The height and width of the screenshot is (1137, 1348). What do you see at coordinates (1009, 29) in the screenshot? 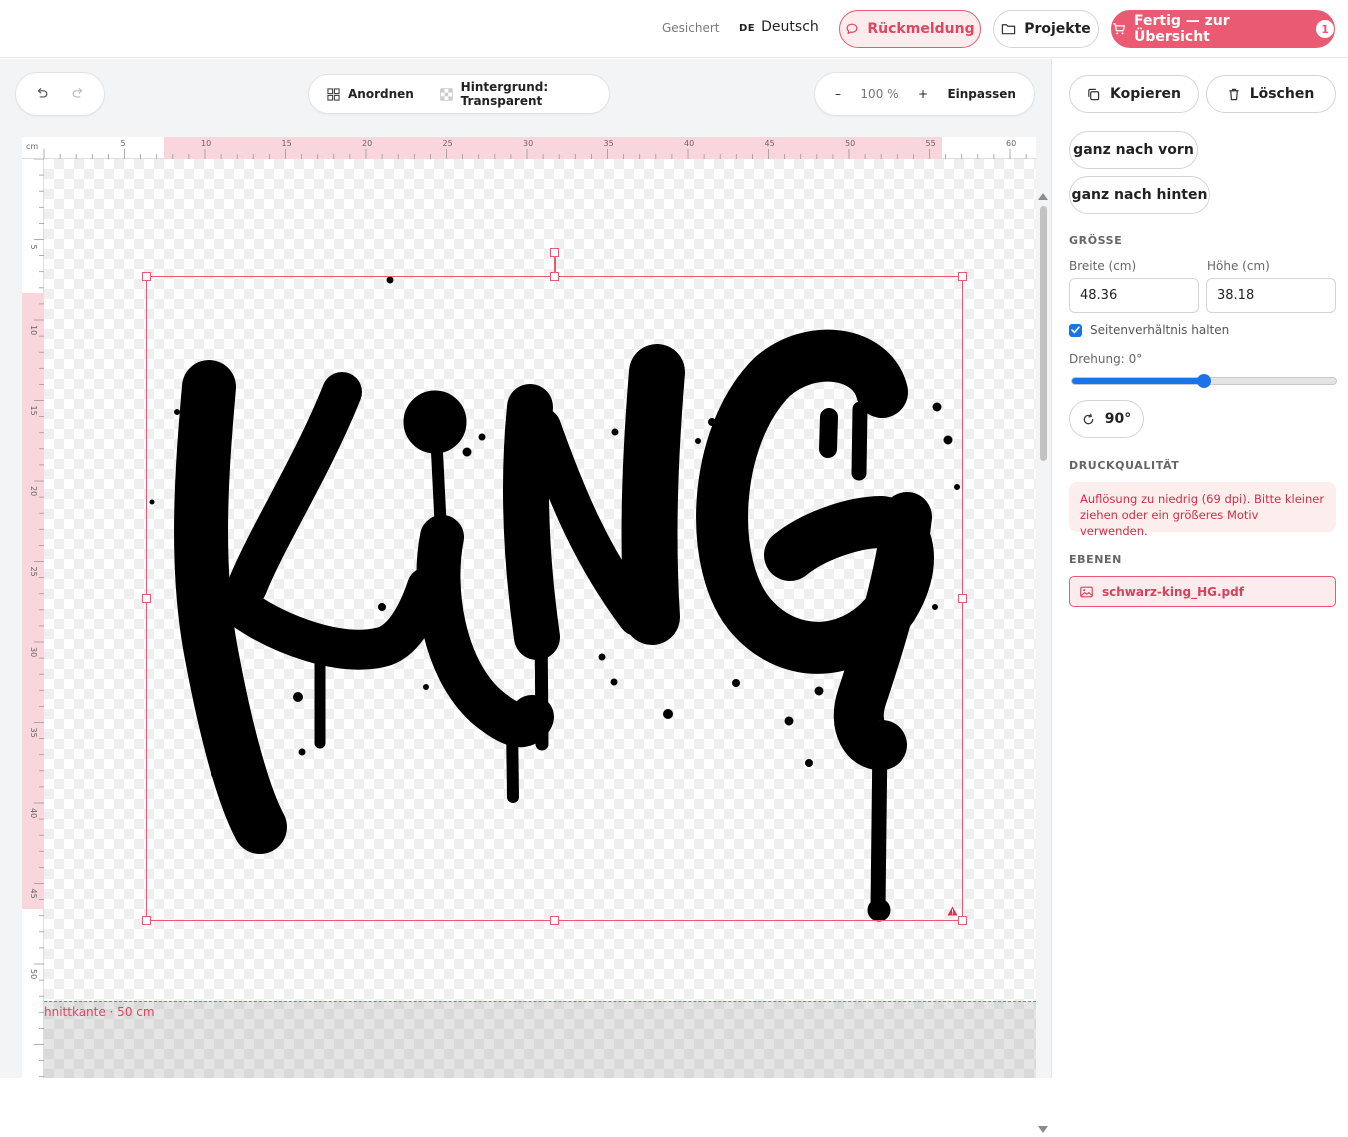
I see `folder-icon` at bounding box center [1009, 29].